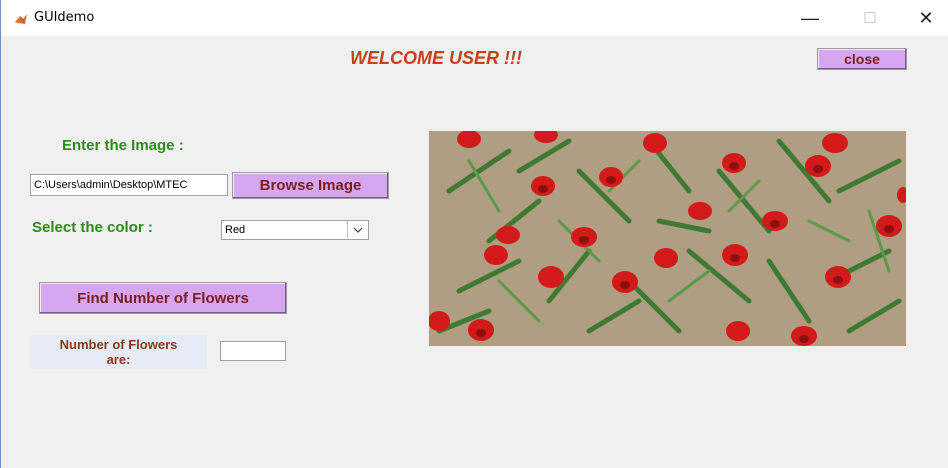 This screenshot has height=468, width=948. What do you see at coordinates (357, 230) in the screenshot?
I see `chevron-down-icon` at bounding box center [357, 230].